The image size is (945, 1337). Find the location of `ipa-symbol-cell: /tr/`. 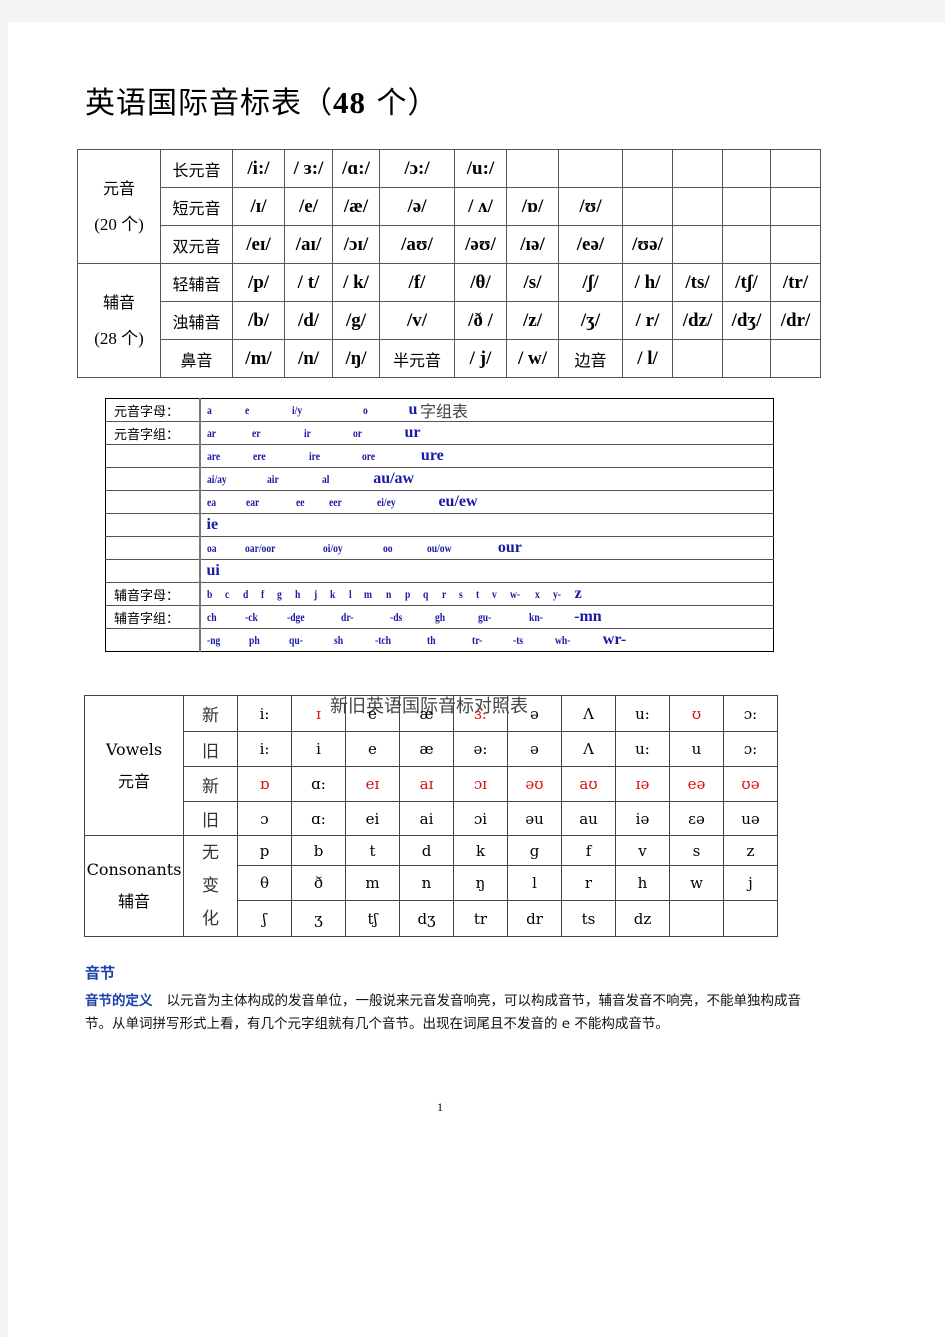

ipa-symbol-cell: /tr/ is located at coordinates (795, 282).